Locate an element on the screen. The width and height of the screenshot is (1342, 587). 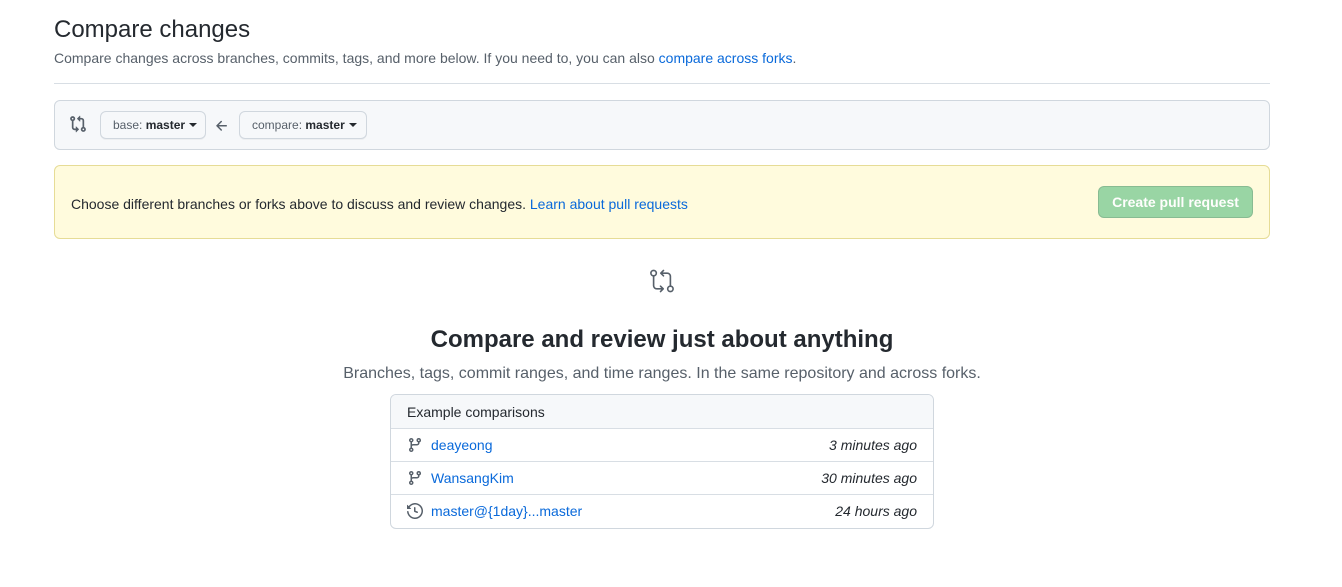
base-value: master is located at coordinates (165, 125).